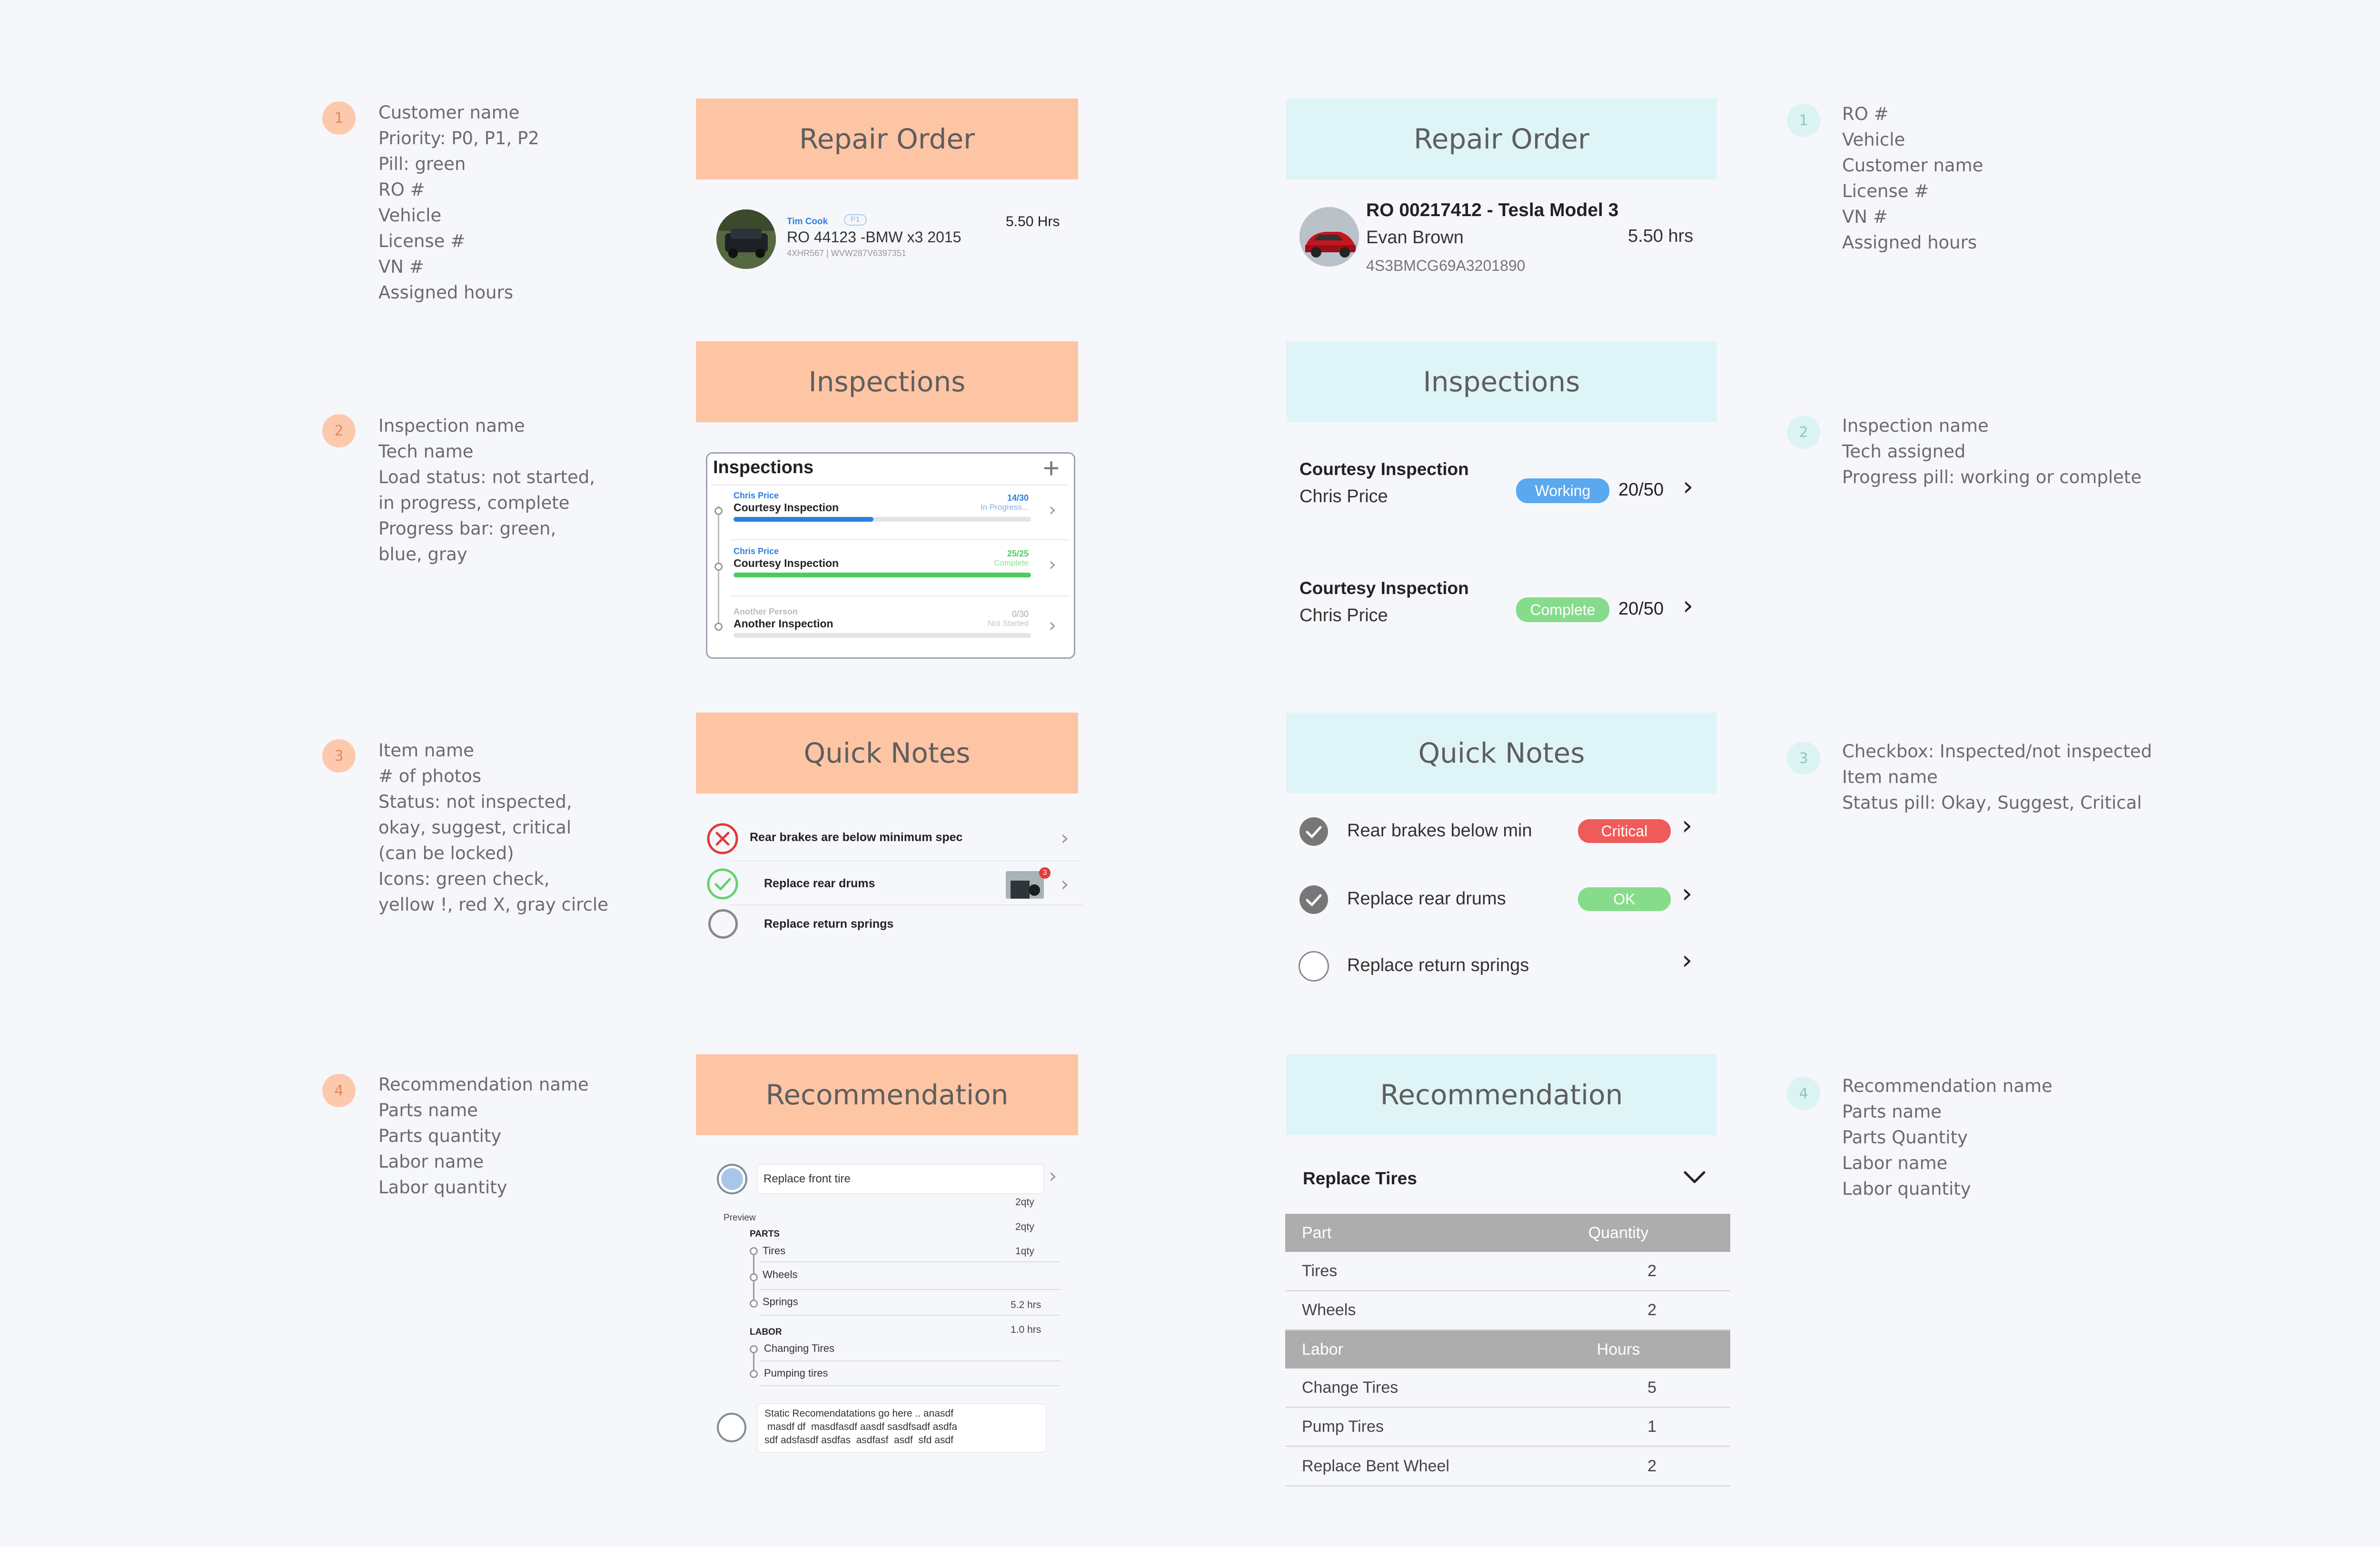 The image size is (2380, 1547). I want to click on table-row: Change Tires 5, so click(1507, 1388).